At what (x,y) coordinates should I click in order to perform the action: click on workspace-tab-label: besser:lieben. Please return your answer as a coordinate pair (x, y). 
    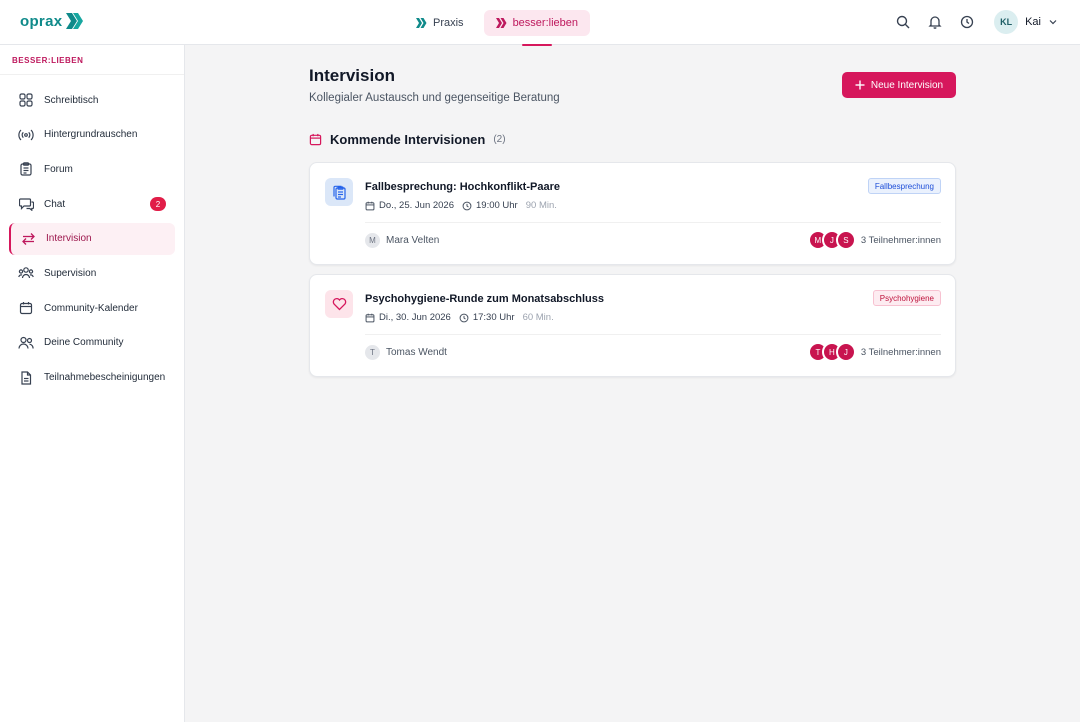
    Looking at the image, I should click on (545, 23).